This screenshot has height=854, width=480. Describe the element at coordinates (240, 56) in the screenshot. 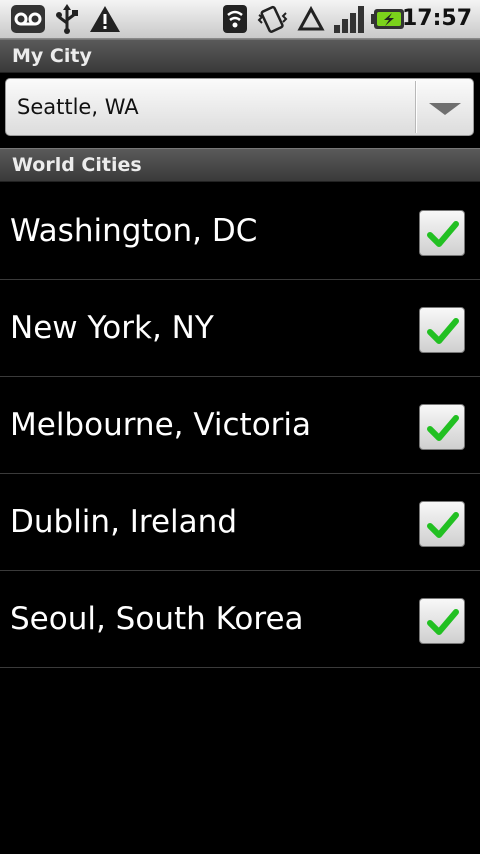

I see `my-city-header: My City` at that location.